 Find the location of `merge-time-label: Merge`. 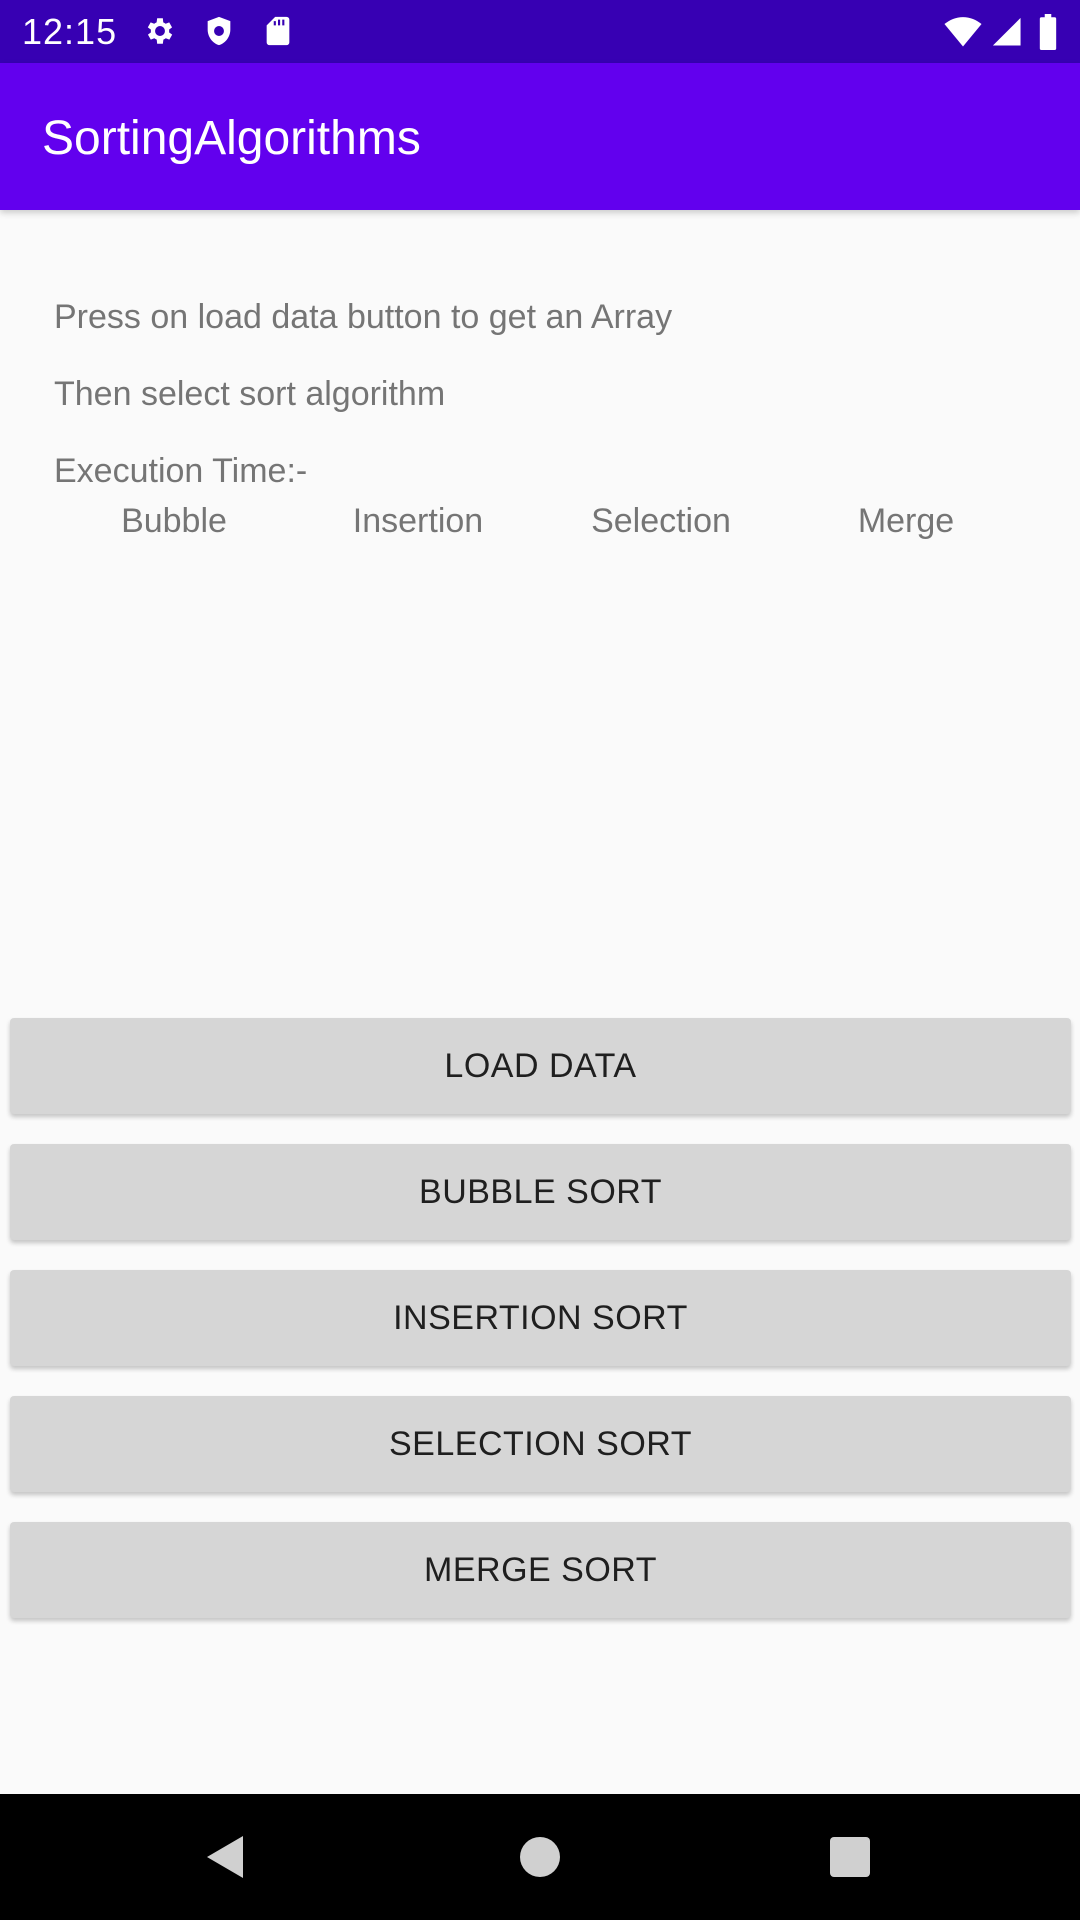

merge-time-label: Merge is located at coordinates (906, 521).